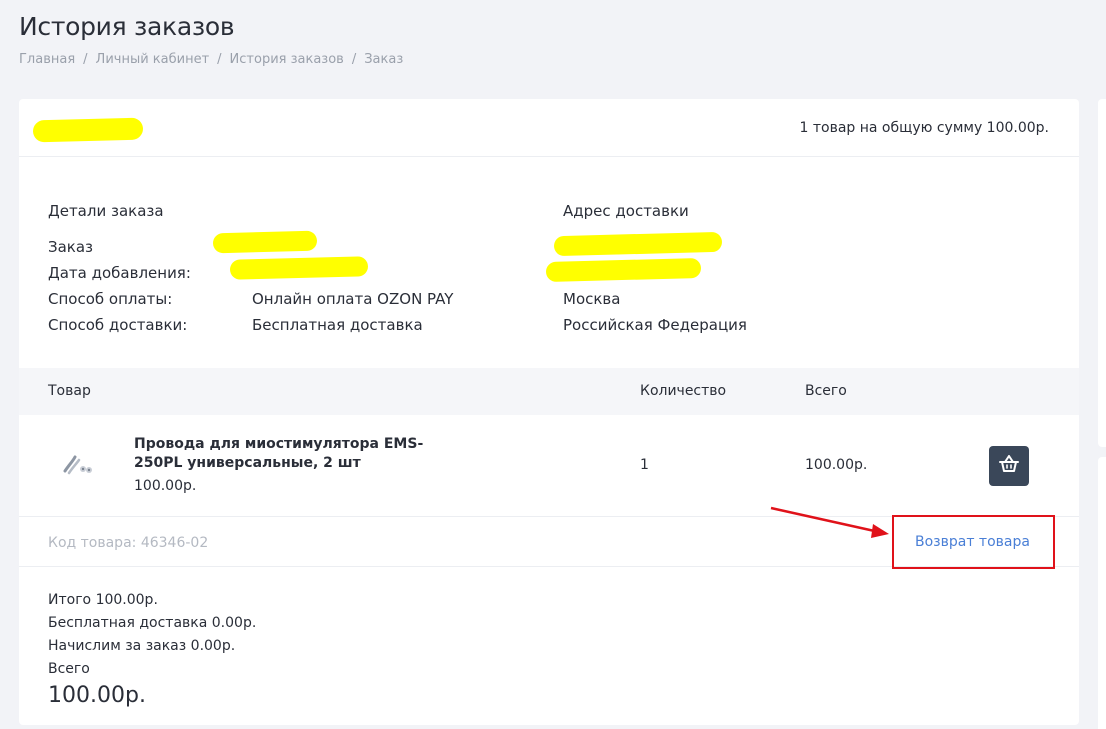 The width and height of the screenshot is (1106, 729). I want to click on breadcrumb-order-history: История заказов, so click(287, 59).